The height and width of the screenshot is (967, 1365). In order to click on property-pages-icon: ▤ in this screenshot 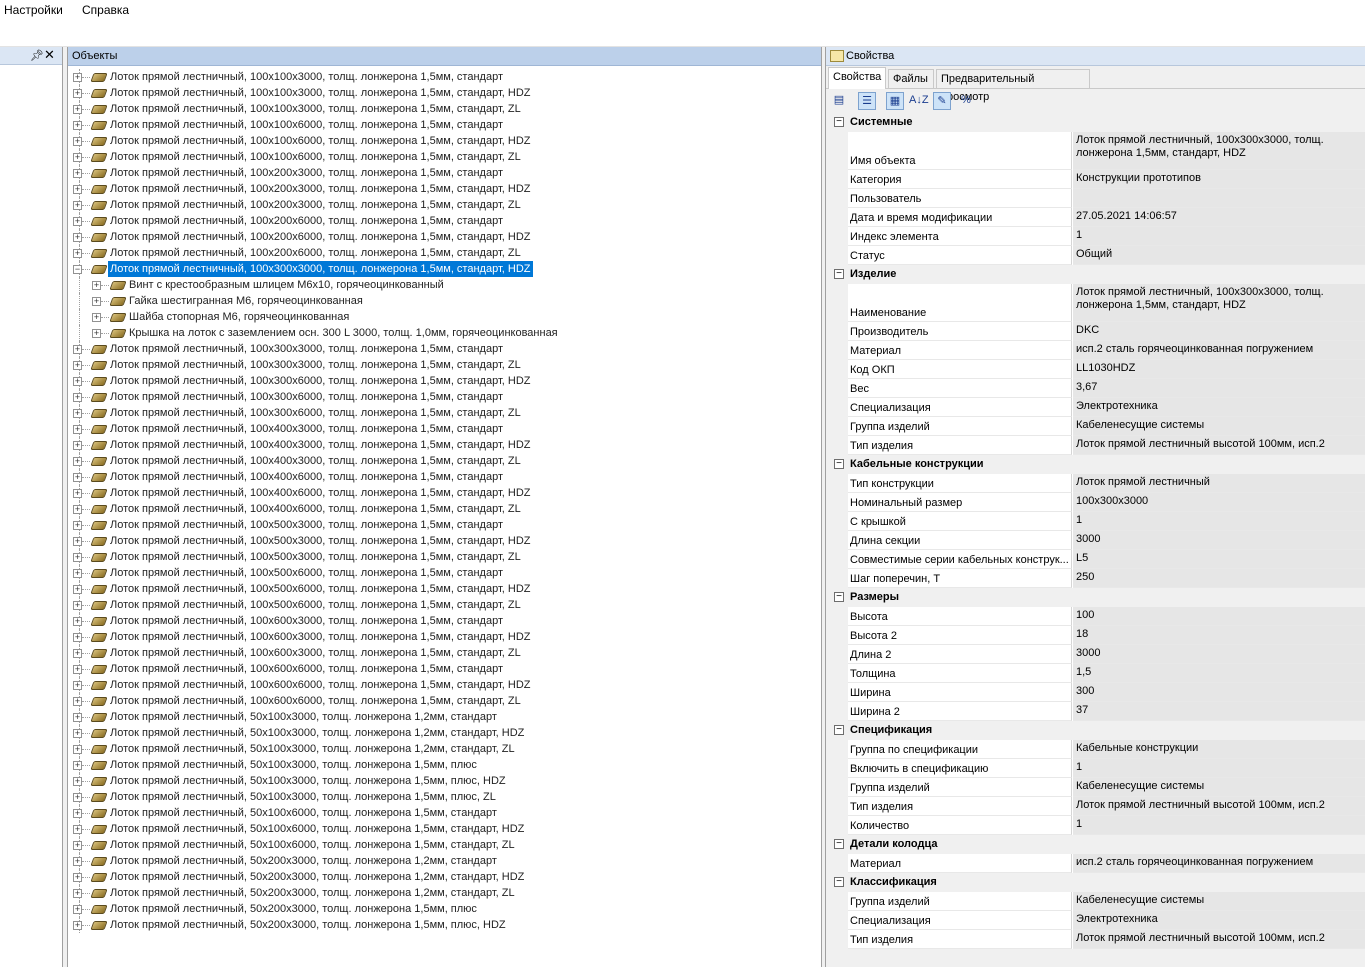, I will do `click(839, 101)`.